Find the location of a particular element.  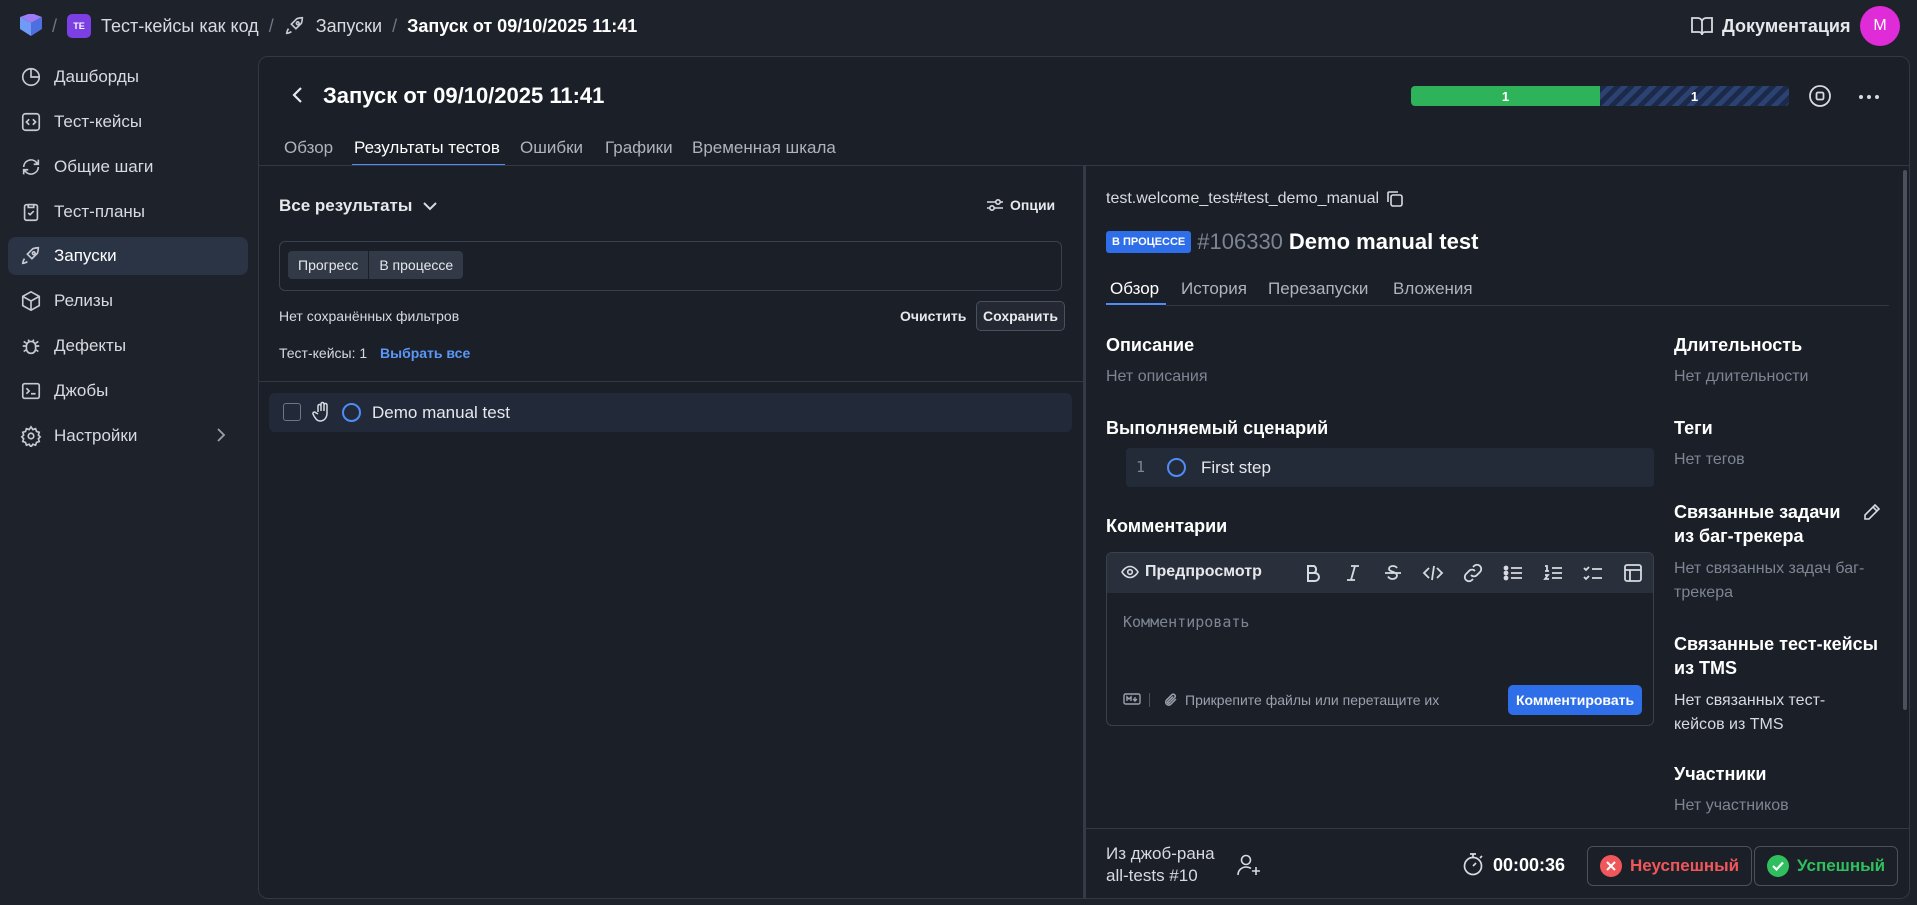

clear-button: Очистить is located at coordinates (933, 316).